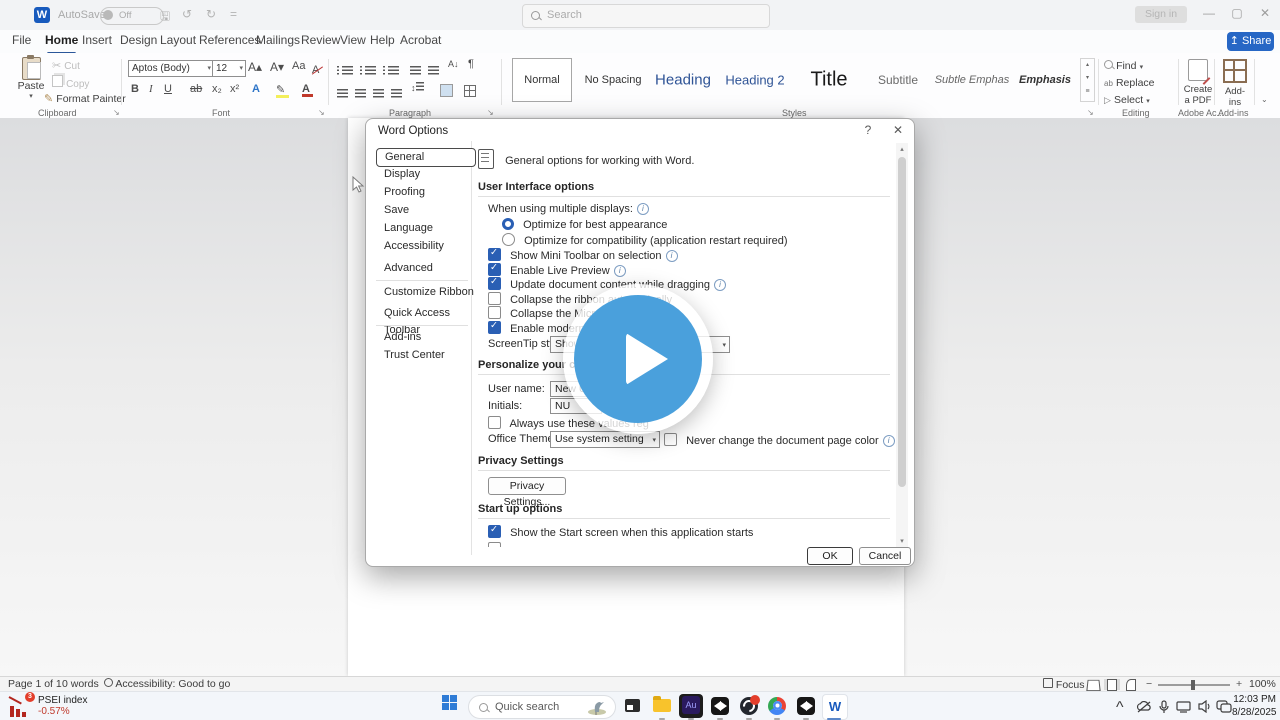 Image resolution: width=1280 pixels, height=720 pixels. I want to click on checkbox-update-dragging: Update document content while dragging, so click(607, 283).